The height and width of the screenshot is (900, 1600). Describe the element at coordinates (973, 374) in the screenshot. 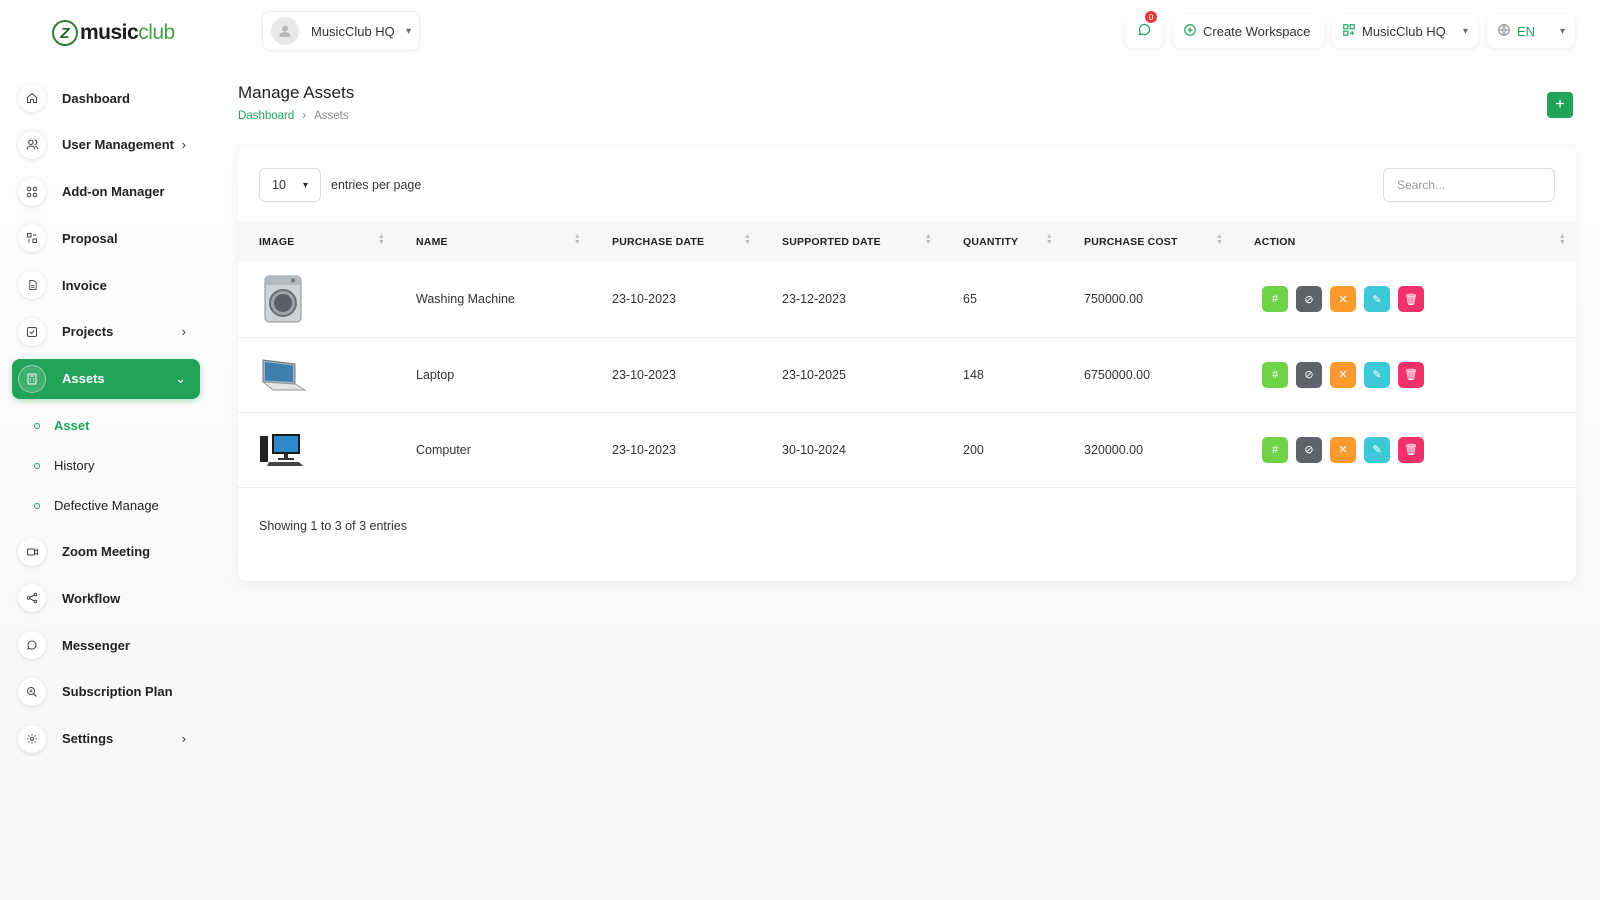

I see `quantity-cell: 148` at that location.